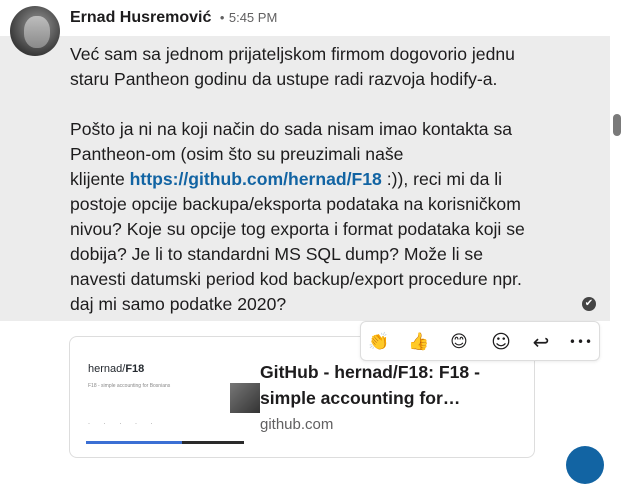 Image resolution: width=622 pixels, height=484 pixels. I want to click on preview-image-subtitle: F18 - simple accounting for Bosnians, so click(129, 386).